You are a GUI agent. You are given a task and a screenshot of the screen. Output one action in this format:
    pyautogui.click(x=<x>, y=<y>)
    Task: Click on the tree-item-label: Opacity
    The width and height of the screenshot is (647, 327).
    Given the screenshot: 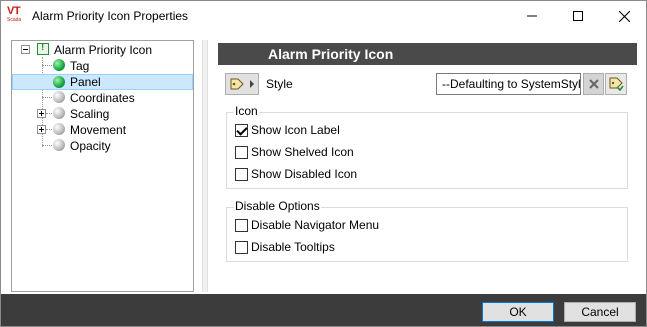 What is the action you would take?
    pyautogui.click(x=90, y=146)
    